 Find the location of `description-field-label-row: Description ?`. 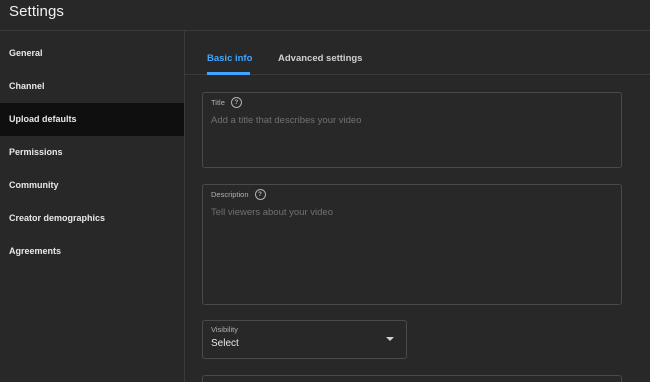

description-field-label-row: Description ? is located at coordinates (238, 194).